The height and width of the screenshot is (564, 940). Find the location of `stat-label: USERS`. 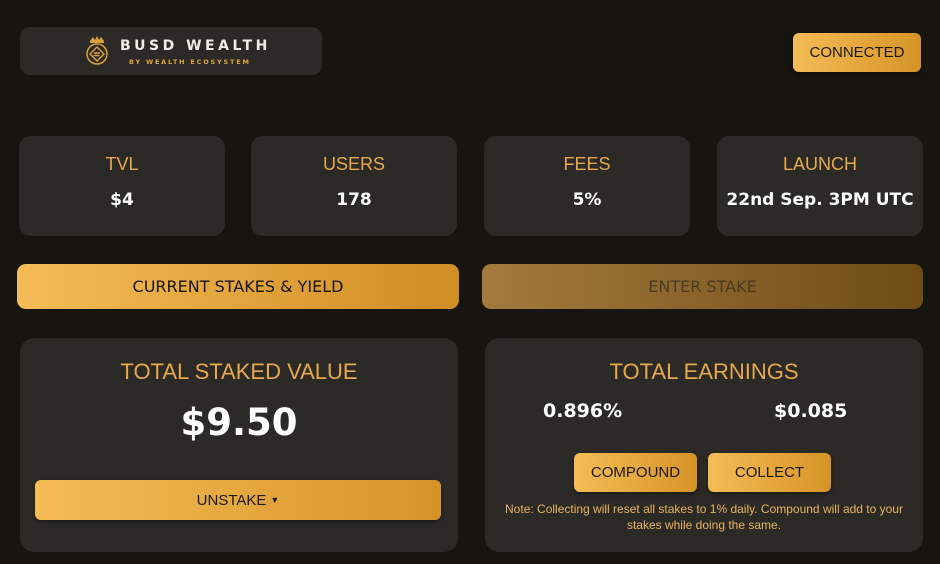

stat-label: USERS is located at coordinates (353, 164).